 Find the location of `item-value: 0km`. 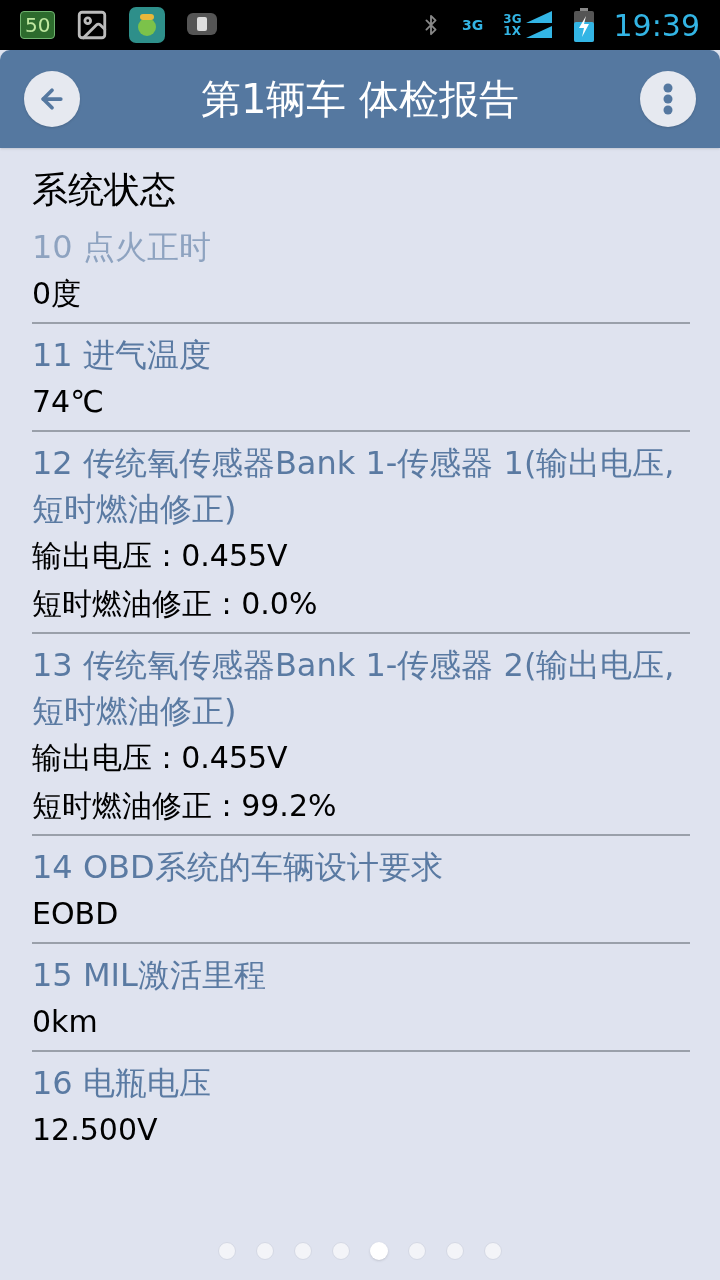

item-value: 0km is located at coordinates (65, 1022).